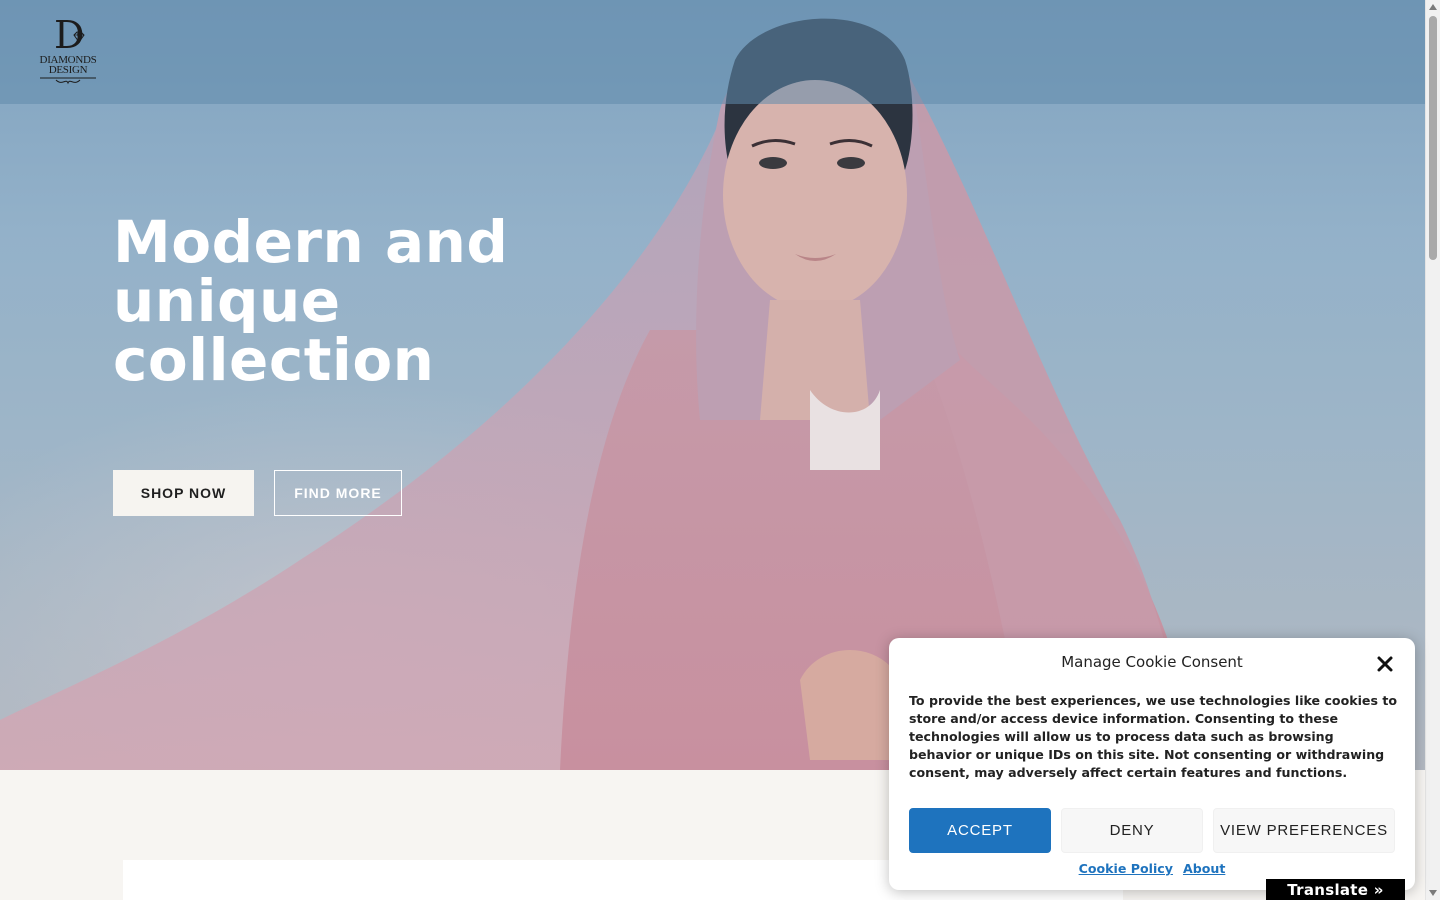  Describe the element at coordinates (1304, 830) in the screenshot. I see `view-preferences-button: VIEW PREFERENCES` at that location.